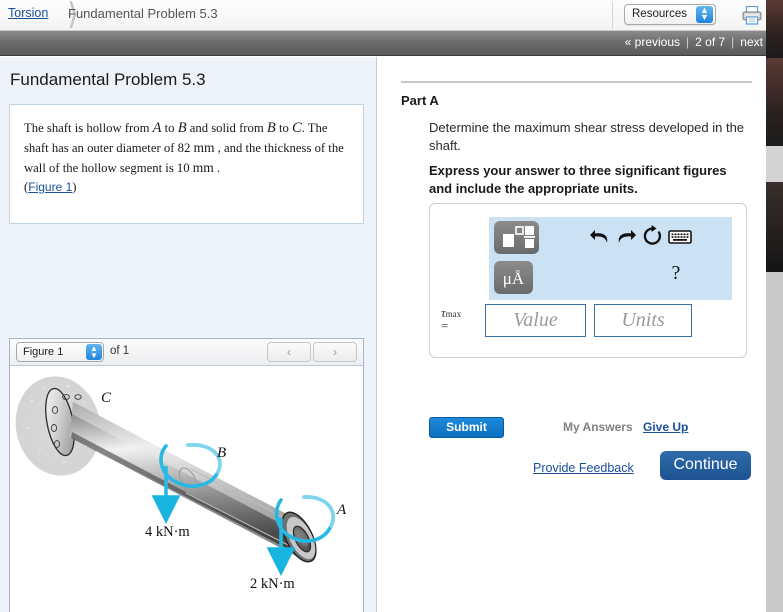 The height and width of the screenshot is (612, 783). What do you see at coordinates (610, 258) in the screenshot?
I see `math-editor-toolbar: μÅ ?` at bounding box center [610, 258].